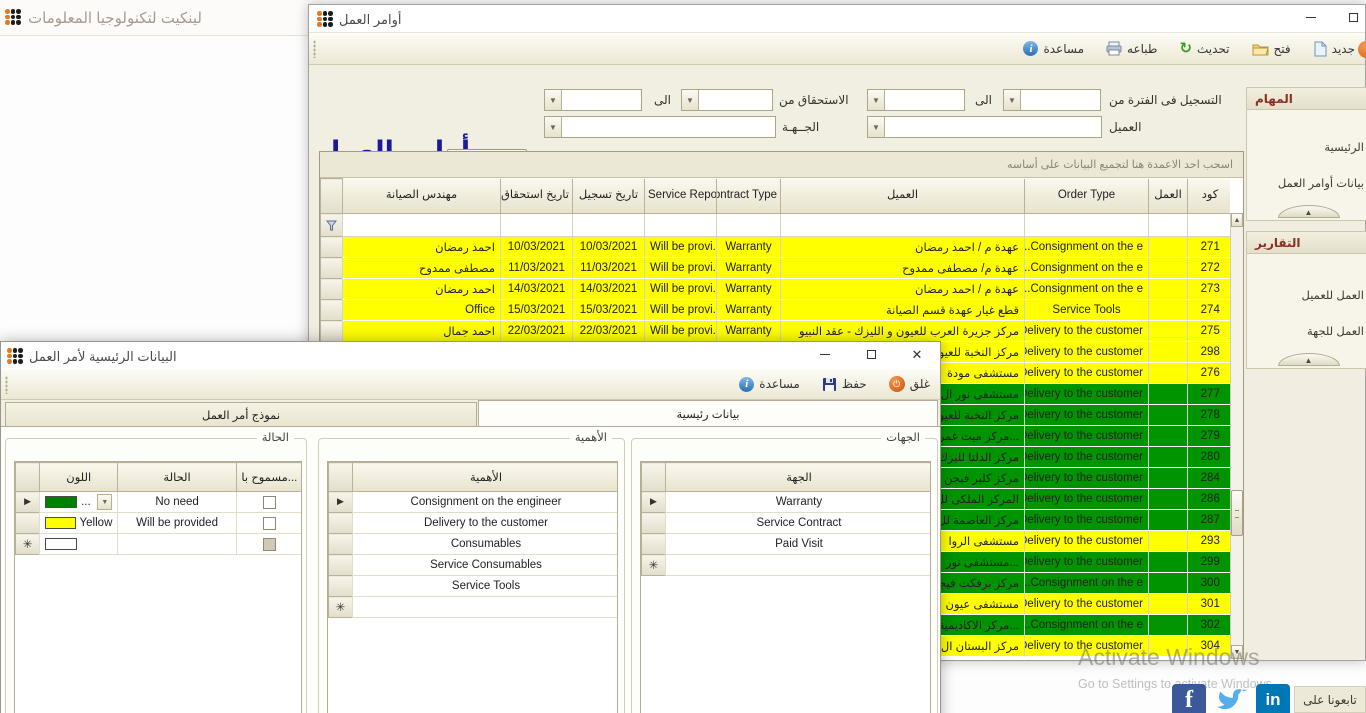 The width and height of the screenshot is (1366, 713). I want to click on column-header: تاريخ استحقاق, so click(536, 196).